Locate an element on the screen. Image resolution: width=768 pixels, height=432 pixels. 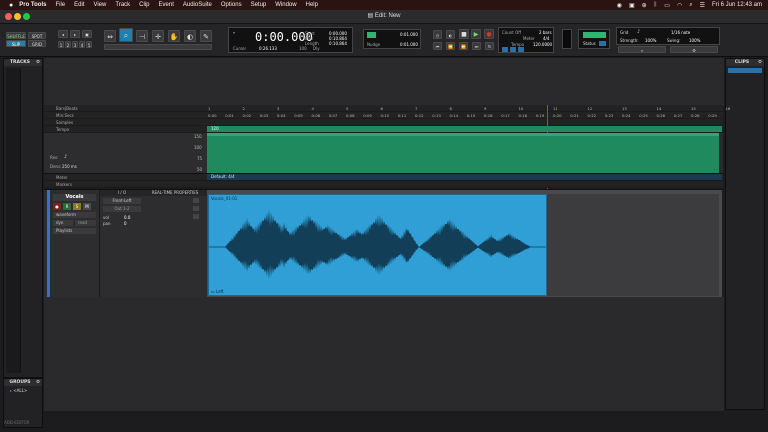
length-value: 0:10.864 is located at coordinates (338, 43).